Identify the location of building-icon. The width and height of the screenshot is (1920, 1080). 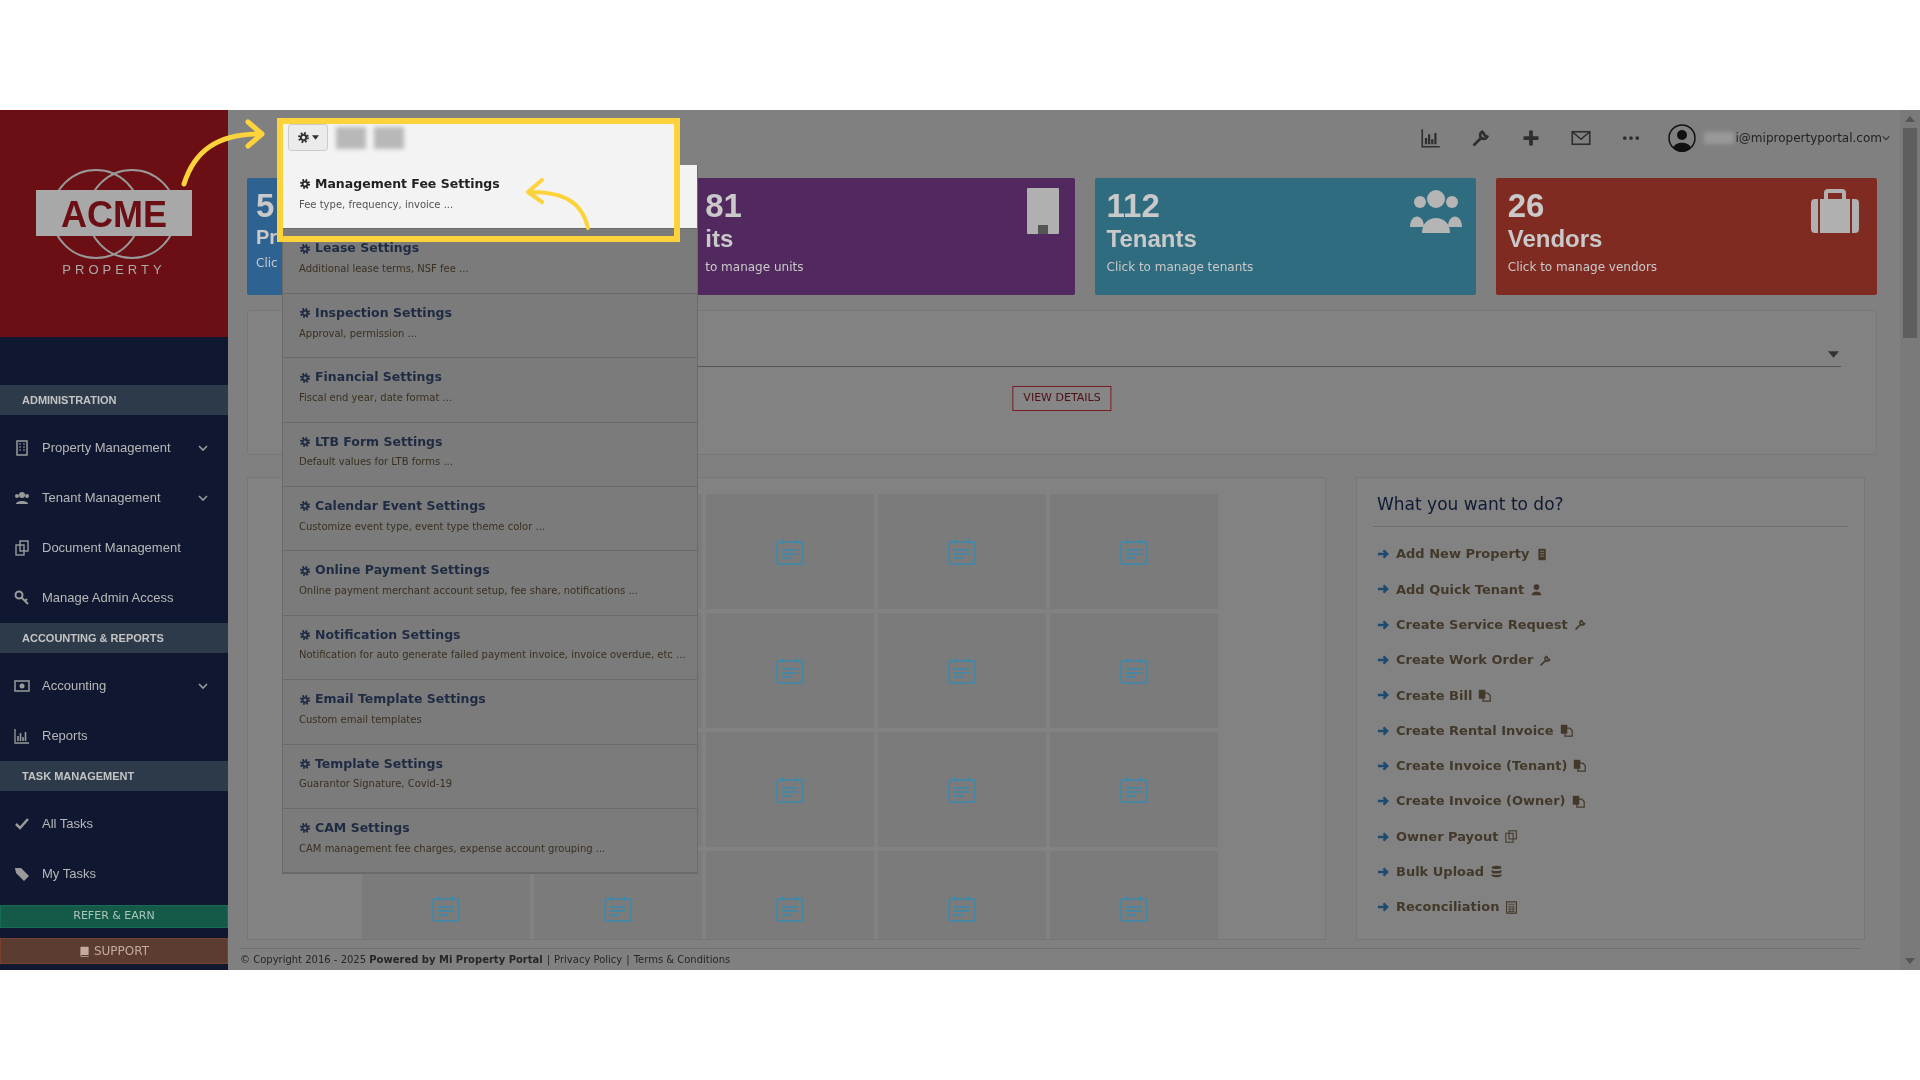
(1542, 554).